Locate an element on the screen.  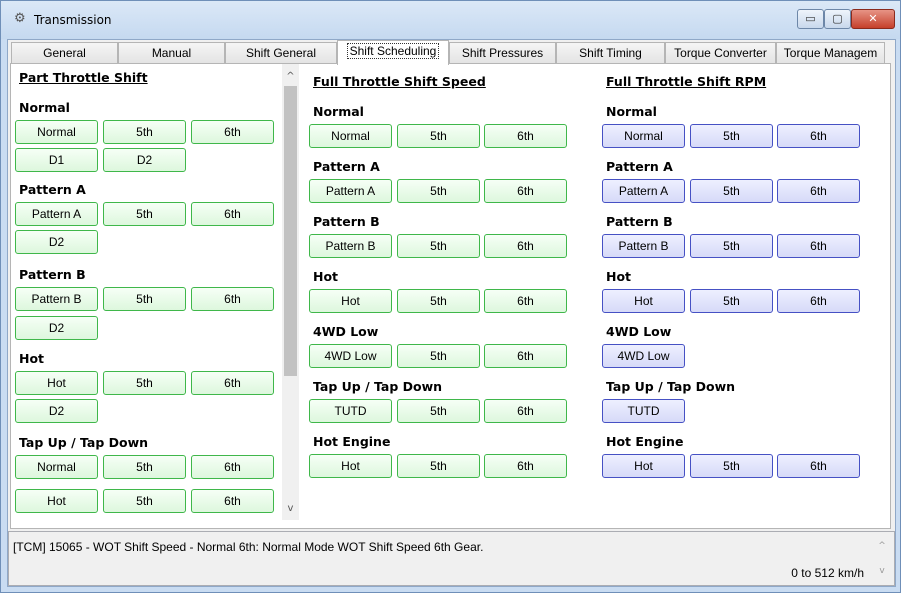
ftr-hot-engine-button: Hot is located at coordinates (643, 466).